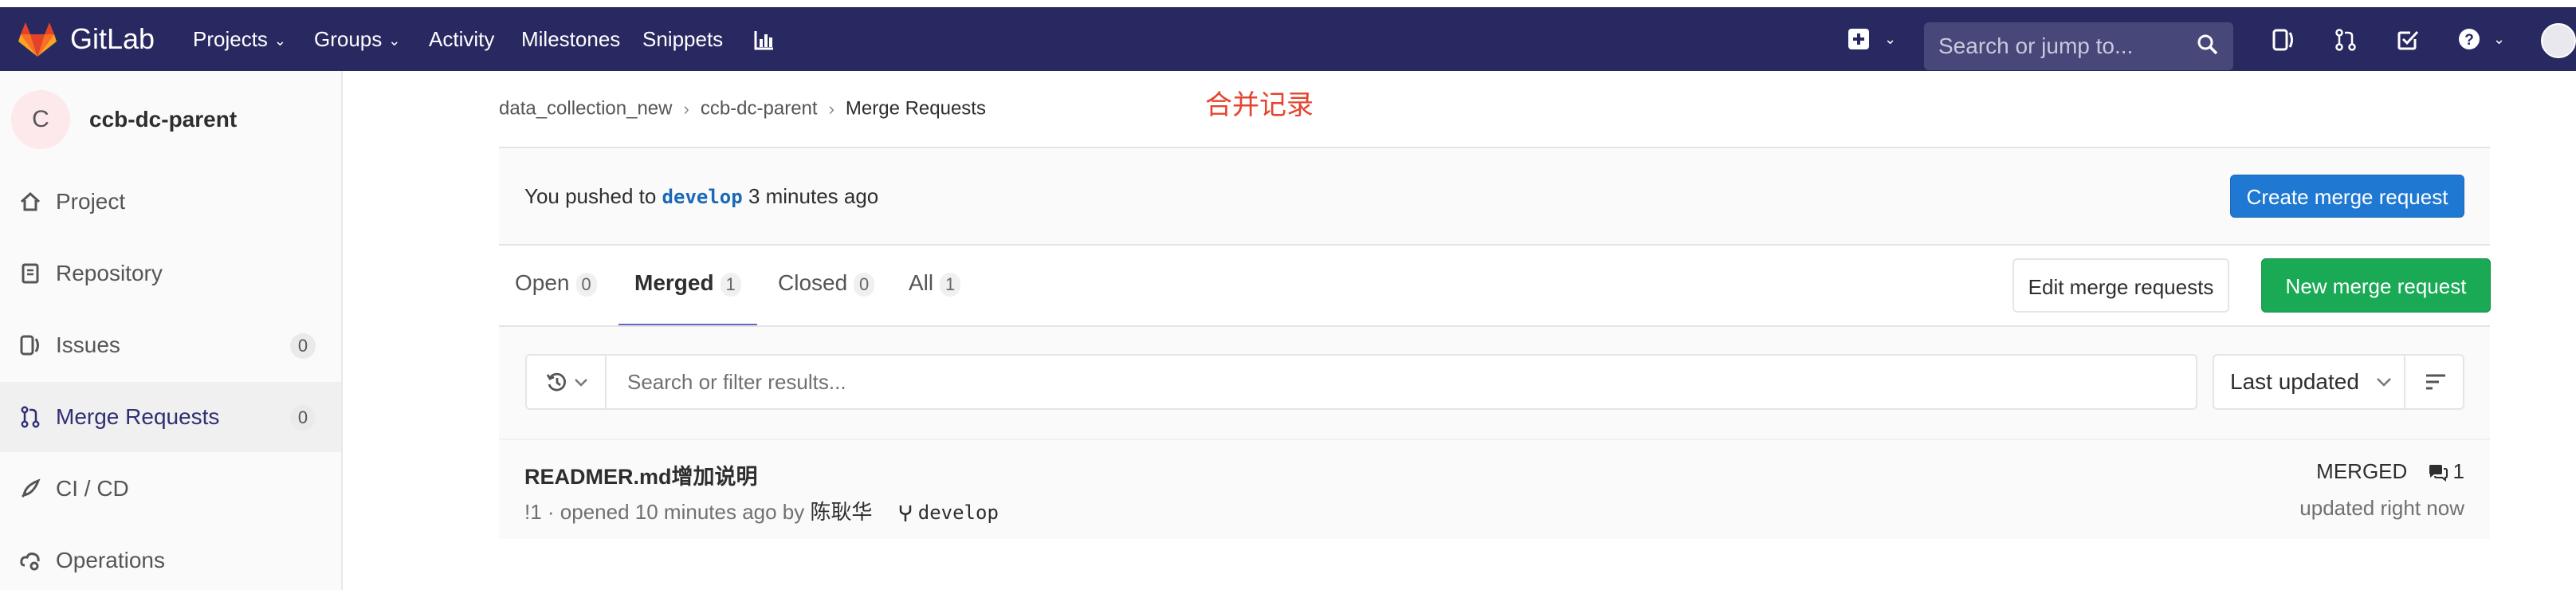 The width and height of the screenshot is (2576, 590). Describe the element at coordinates (567, 382) in the screenshot. I see `recent-searches-button` at that location.